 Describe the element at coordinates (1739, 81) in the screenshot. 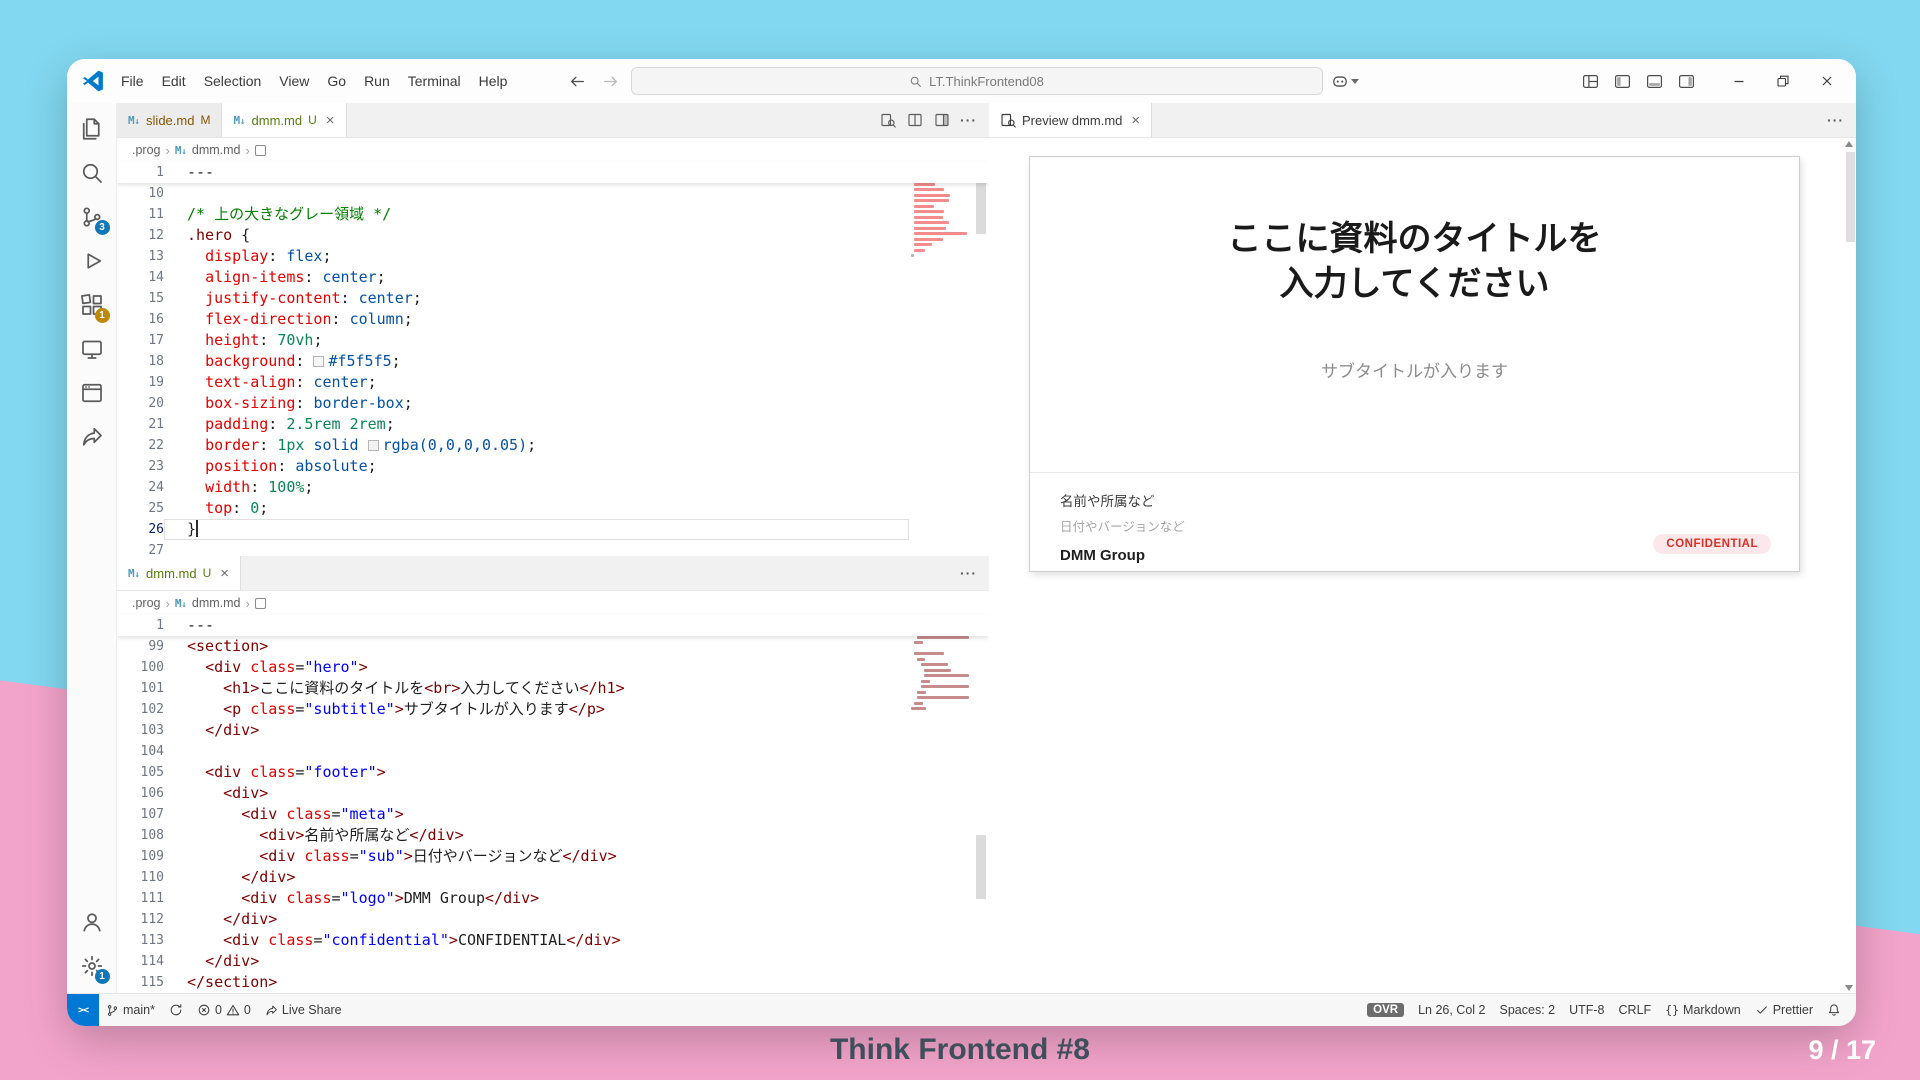

I see `minimize-button` at that location.